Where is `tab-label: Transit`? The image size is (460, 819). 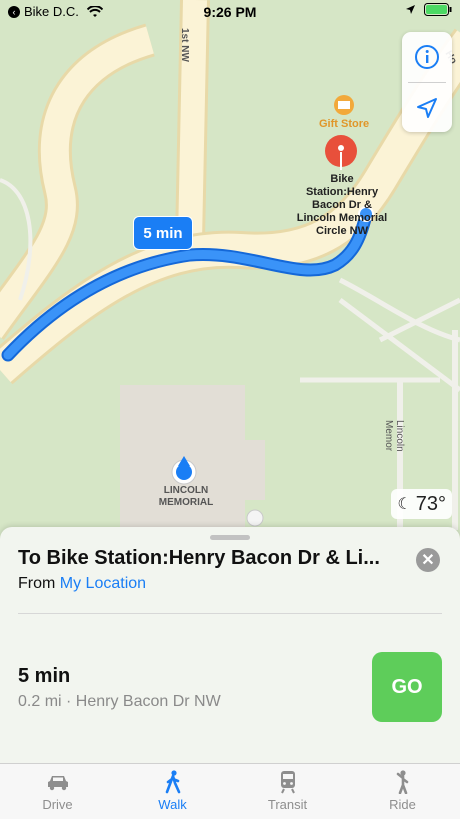 tab-label: Transit is located at coordinates (287, 804).